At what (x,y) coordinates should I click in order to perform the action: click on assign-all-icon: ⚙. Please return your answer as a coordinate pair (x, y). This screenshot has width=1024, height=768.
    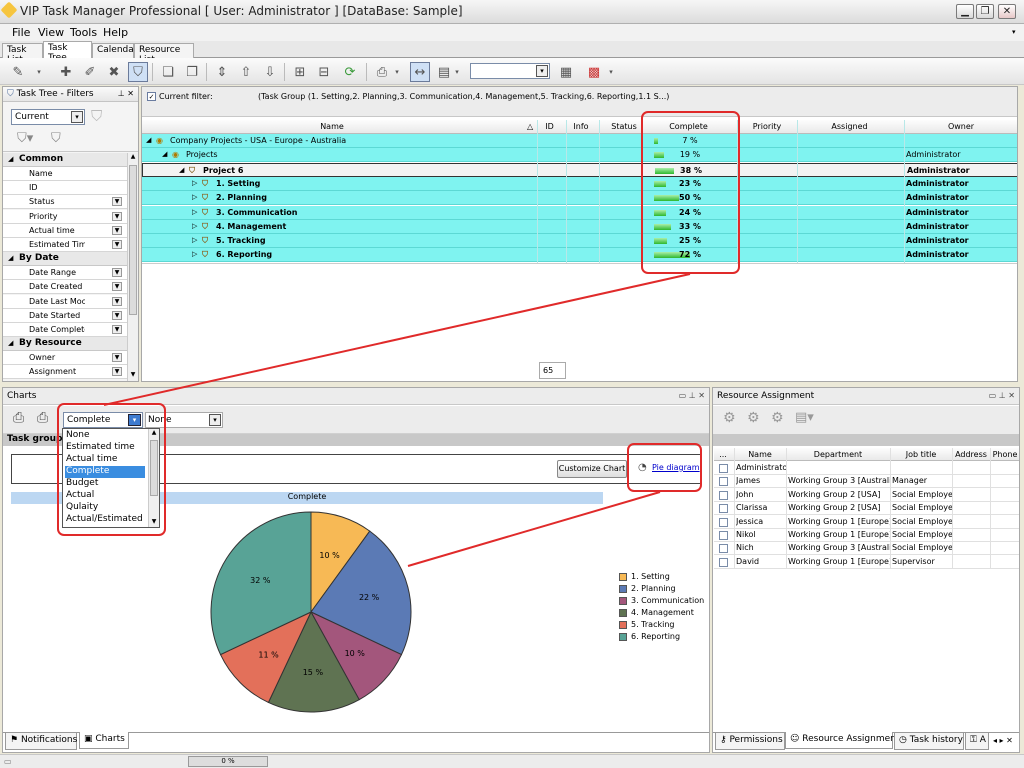
    Looking at the image, I should click on (777, 418).